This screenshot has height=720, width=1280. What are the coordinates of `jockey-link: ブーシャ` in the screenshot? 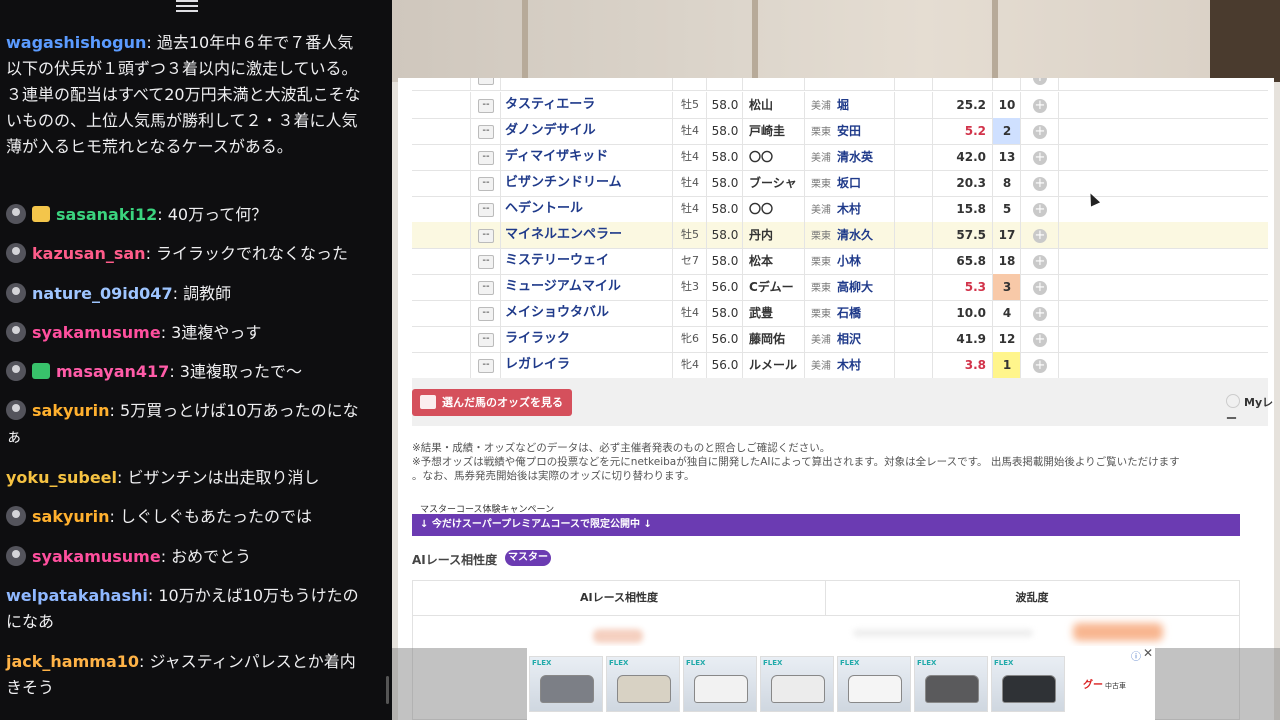 It's located at (773, 183).